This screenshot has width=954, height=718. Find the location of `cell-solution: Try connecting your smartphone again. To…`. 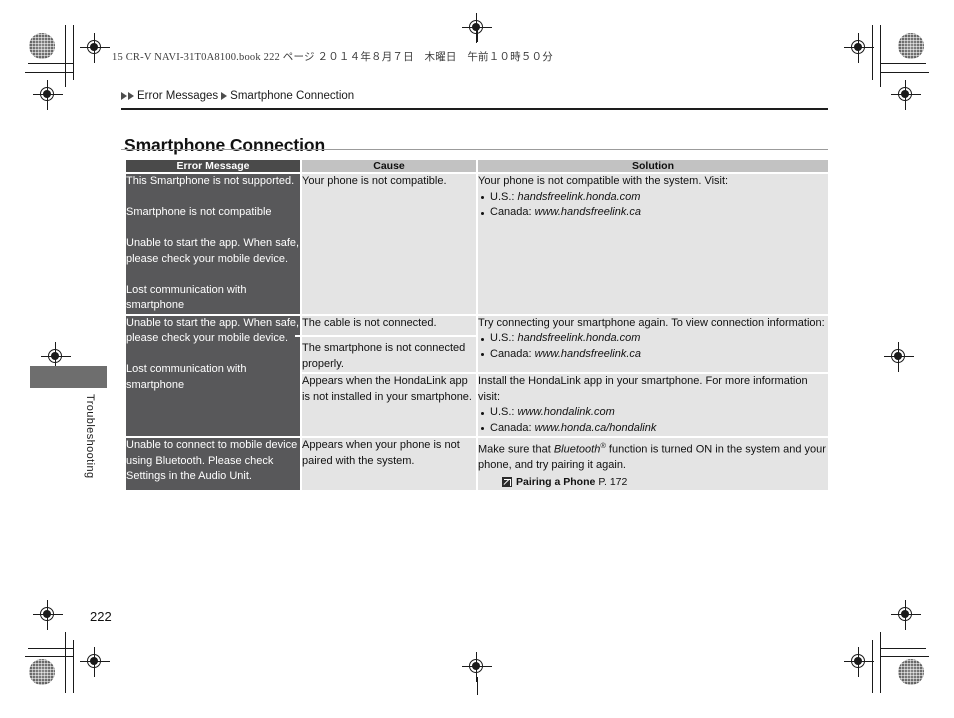

cell-solution: Try connecting your smartphone again. To… is located at coordinates (652, 343).